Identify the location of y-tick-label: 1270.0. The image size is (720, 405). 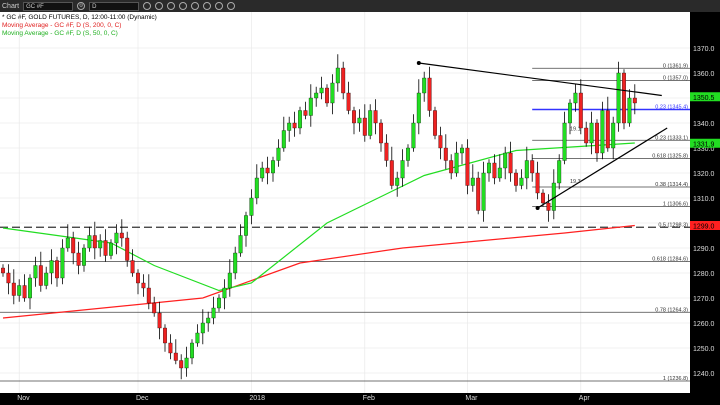
(704, 299).